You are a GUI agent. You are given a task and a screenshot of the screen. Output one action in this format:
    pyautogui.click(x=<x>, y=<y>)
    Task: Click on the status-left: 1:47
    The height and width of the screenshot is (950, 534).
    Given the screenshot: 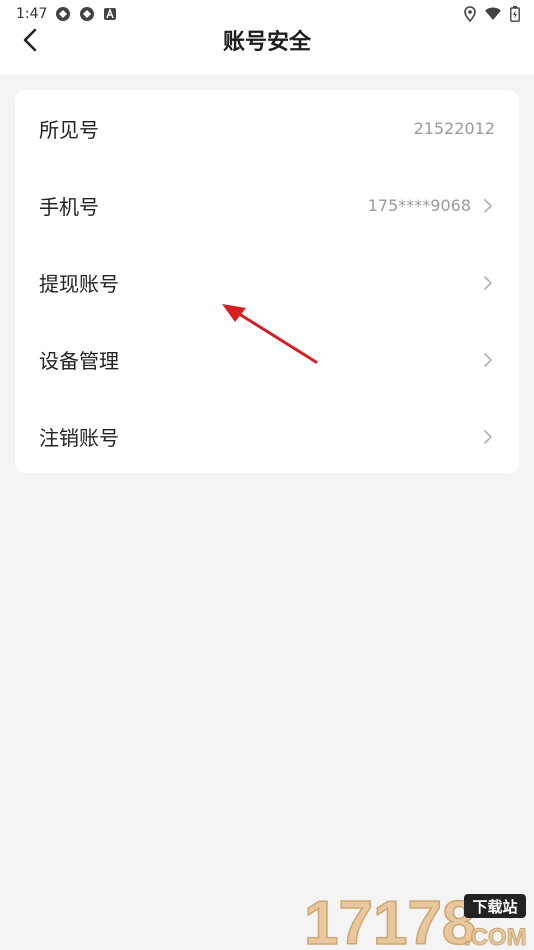 What is the action you would take?
    pyautogui.click(x=66, y=14)
    